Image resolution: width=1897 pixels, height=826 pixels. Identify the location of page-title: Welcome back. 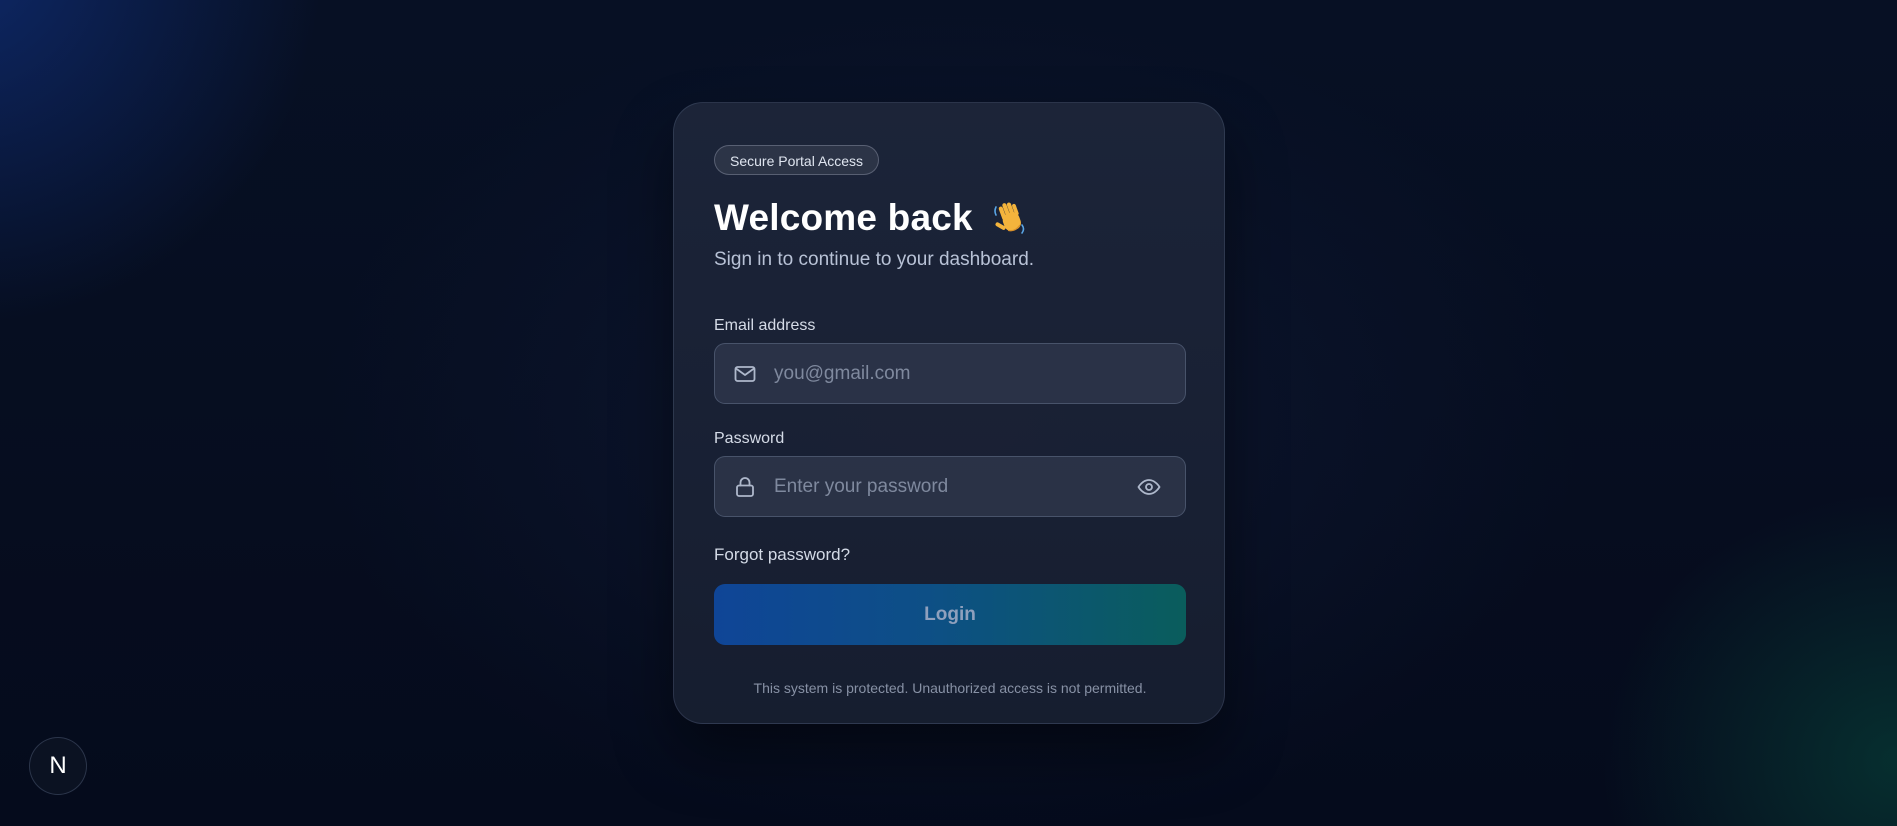
(843, 217).